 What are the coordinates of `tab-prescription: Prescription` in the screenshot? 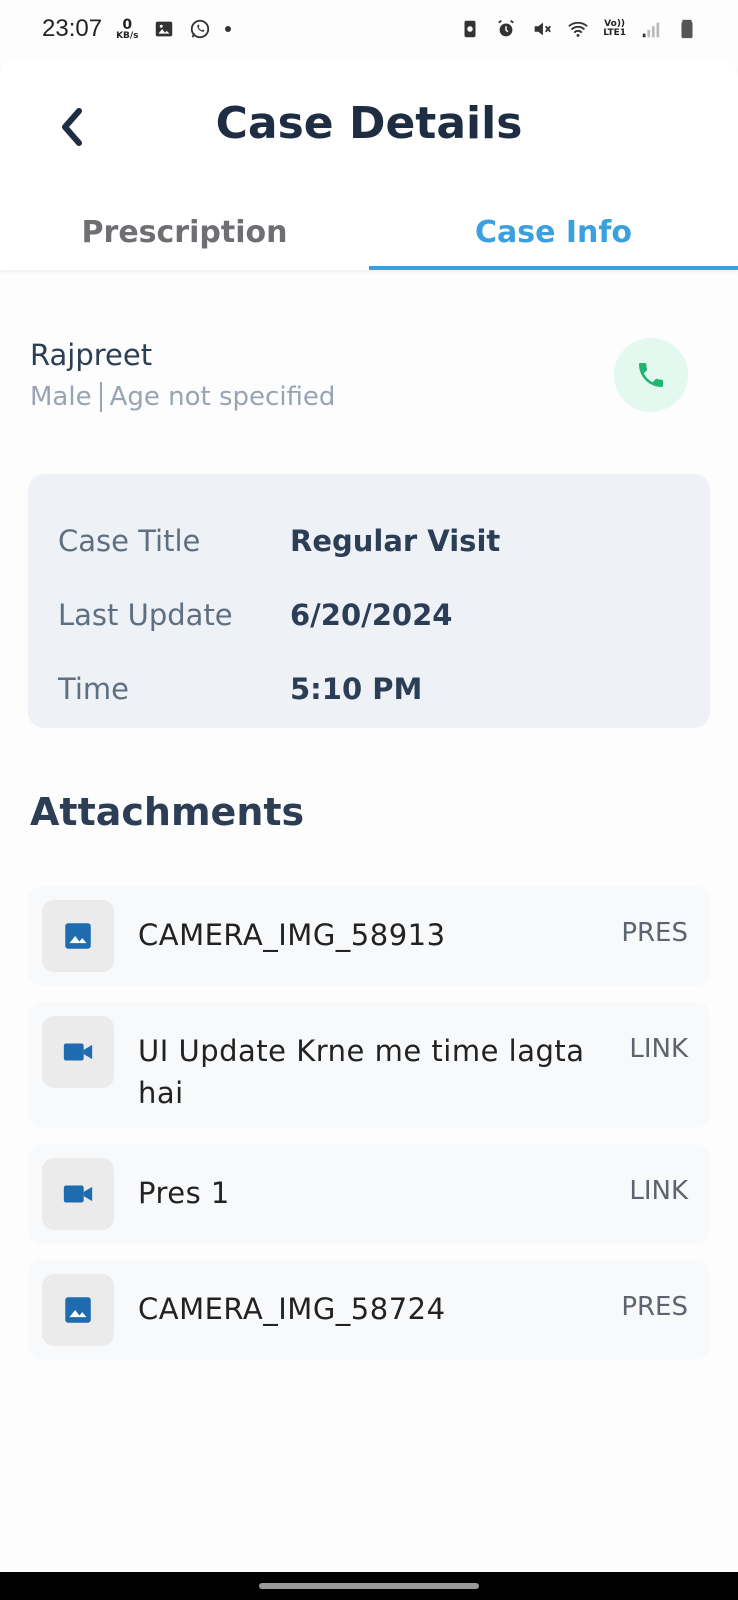 It's located at (184, 232).